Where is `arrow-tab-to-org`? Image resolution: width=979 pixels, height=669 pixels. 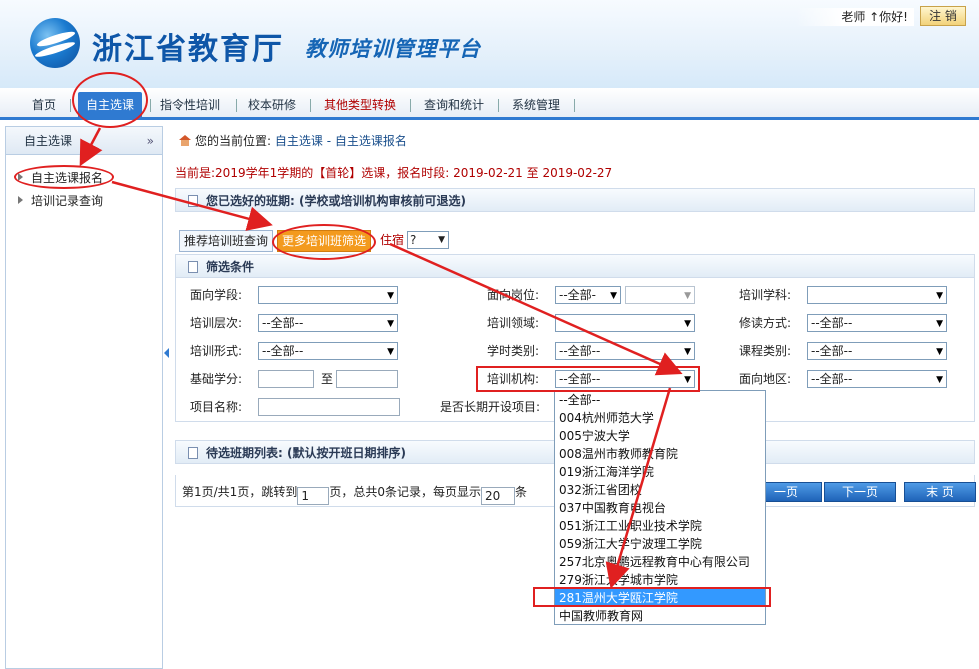
arrow-tab-to-org is located at coordinates (536, 309).